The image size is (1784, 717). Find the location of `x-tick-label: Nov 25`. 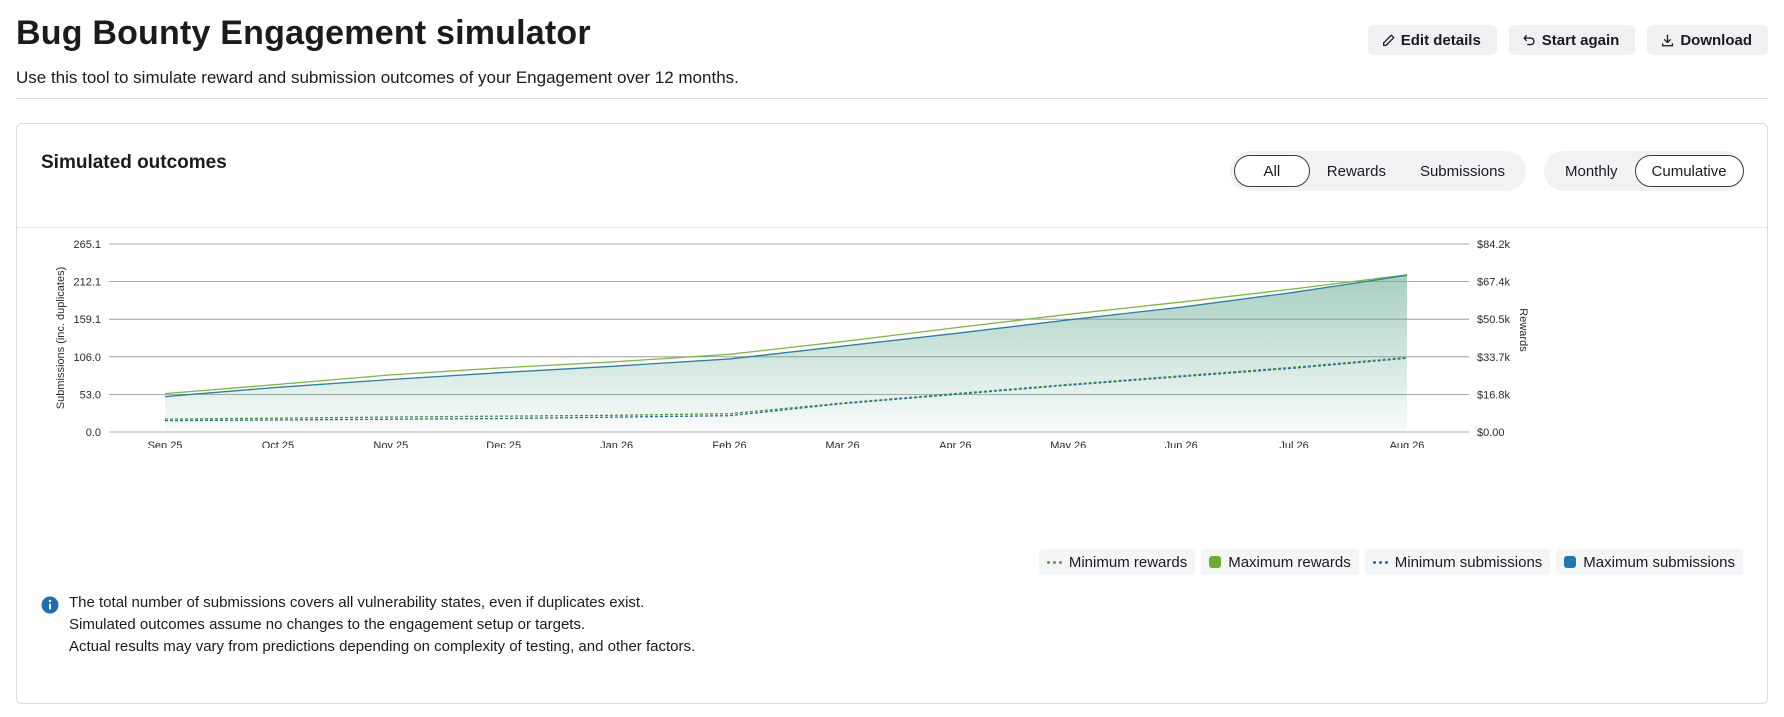

x-tick-label: Nov 25 is located at coordinates (390, 444).